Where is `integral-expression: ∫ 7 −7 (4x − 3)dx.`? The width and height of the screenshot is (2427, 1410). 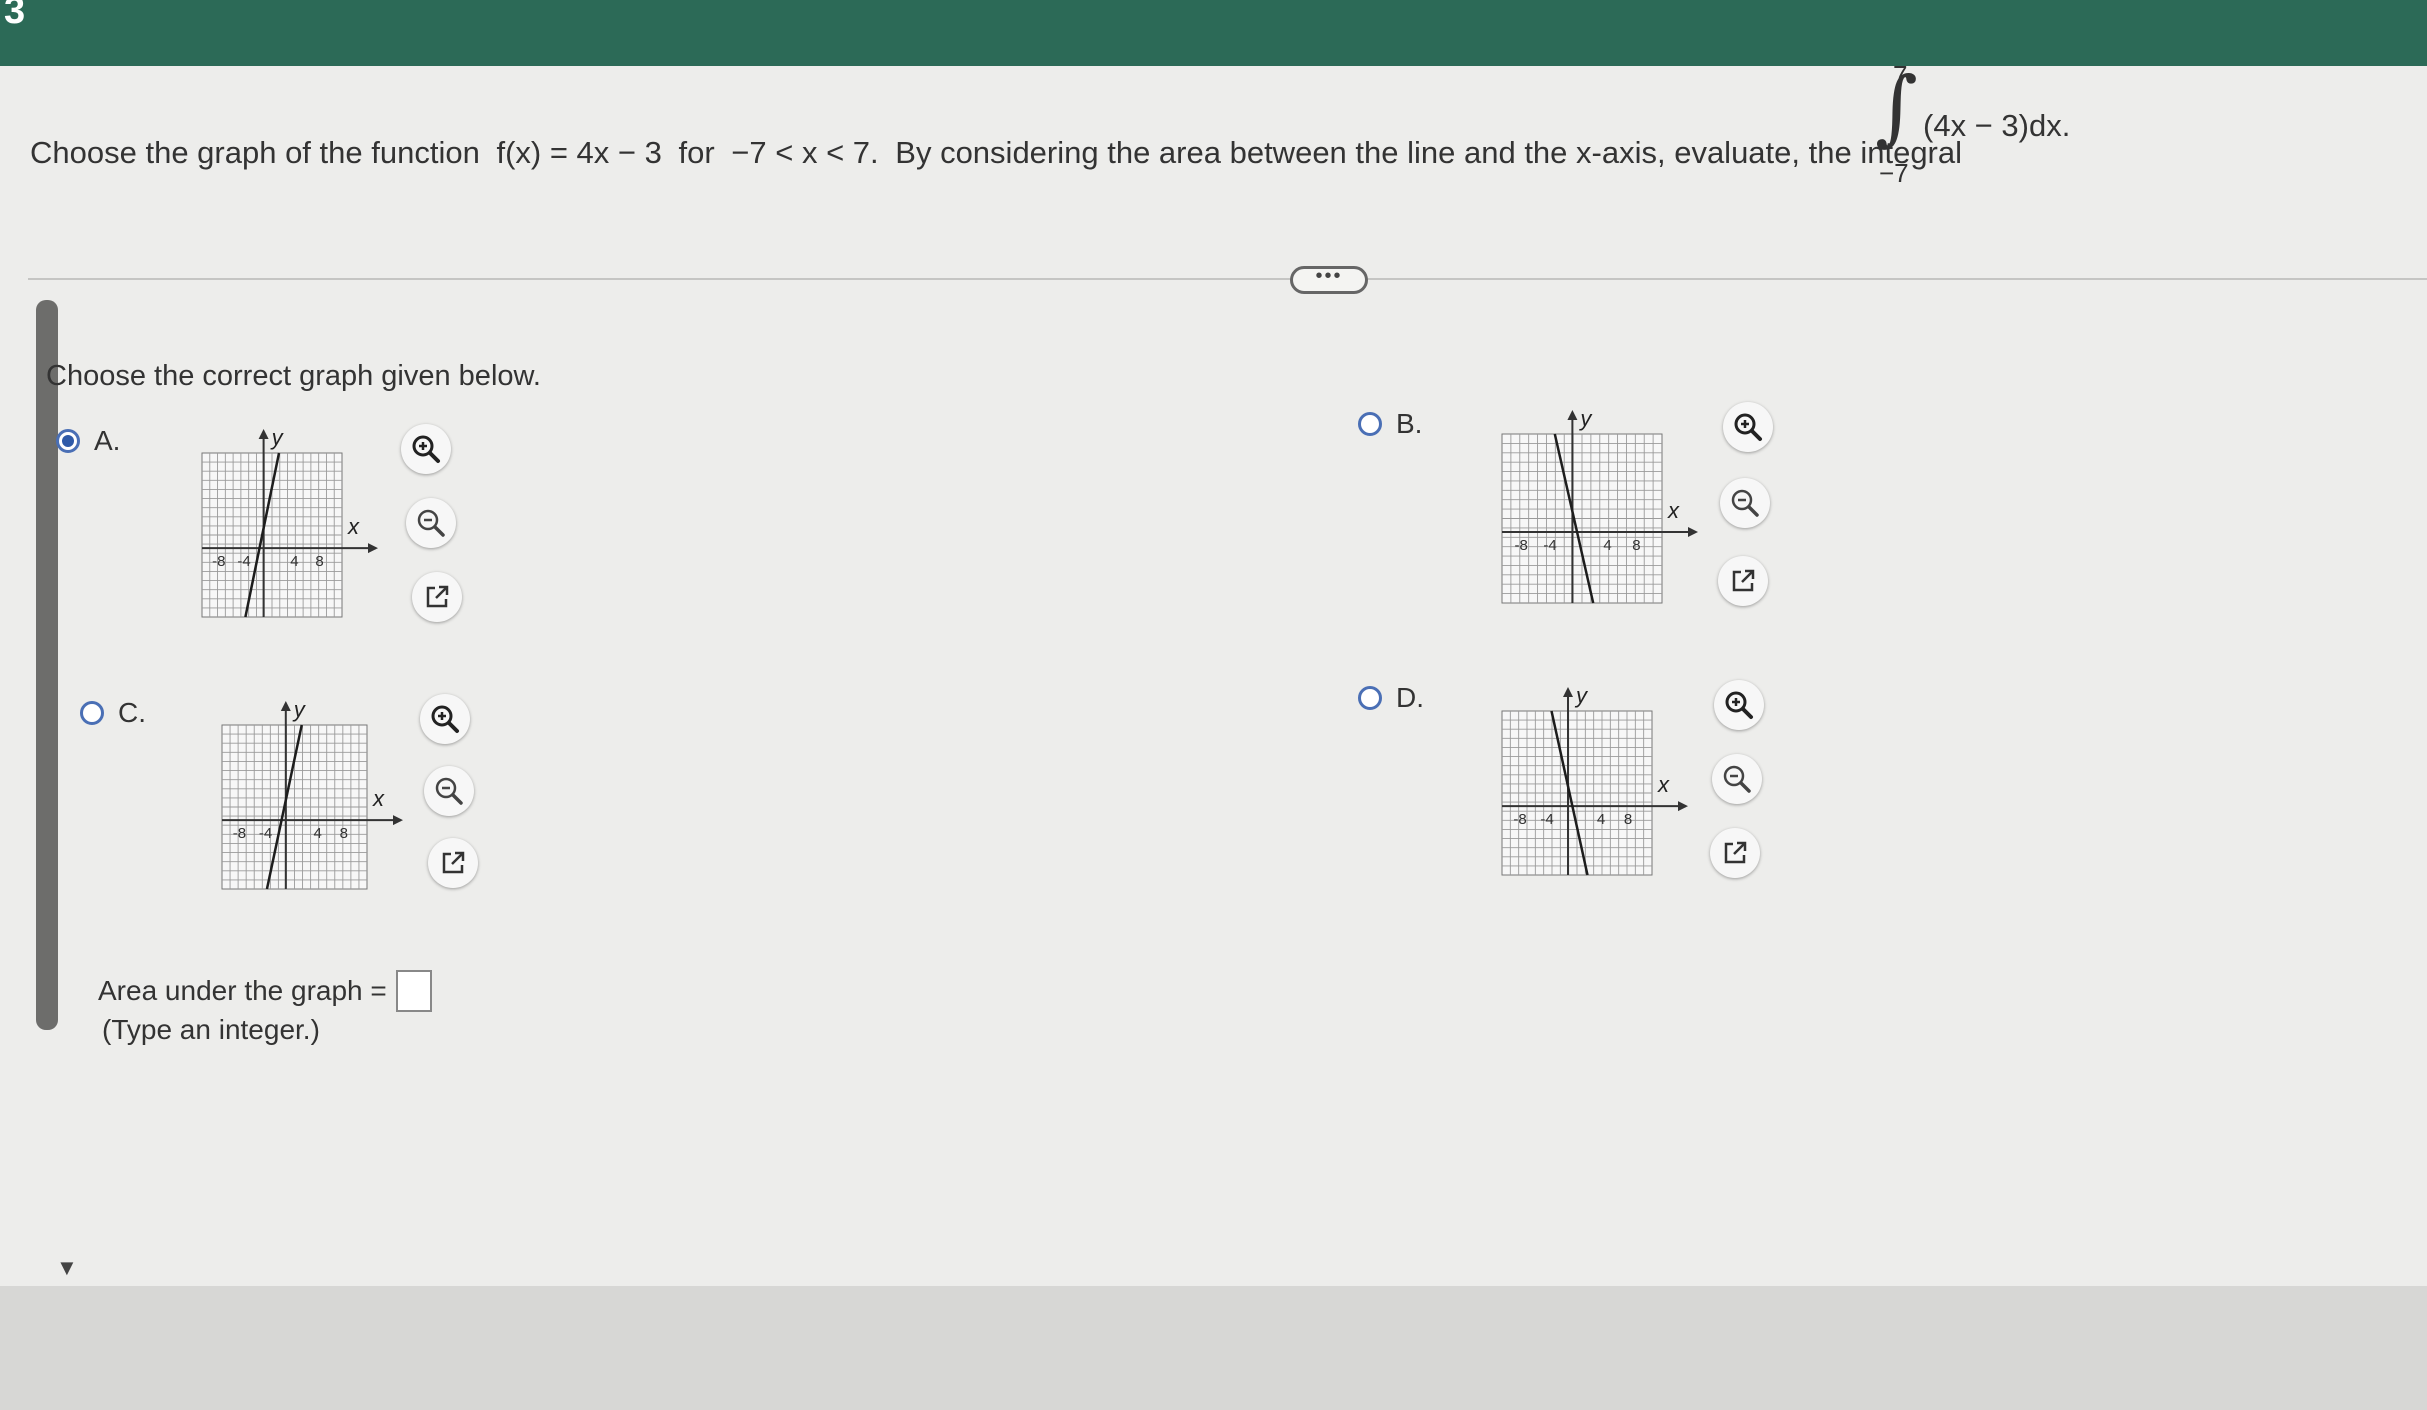
integral-expression: ∫ 7 −7 (4x − 3)dx. is located at coordinates (1975, 125).